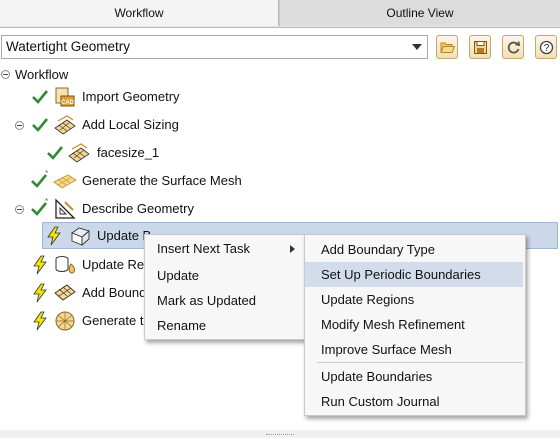 This screenshot has height=438, width=560. I want to click on tab-workflow: Workflow, so click(139, 13).